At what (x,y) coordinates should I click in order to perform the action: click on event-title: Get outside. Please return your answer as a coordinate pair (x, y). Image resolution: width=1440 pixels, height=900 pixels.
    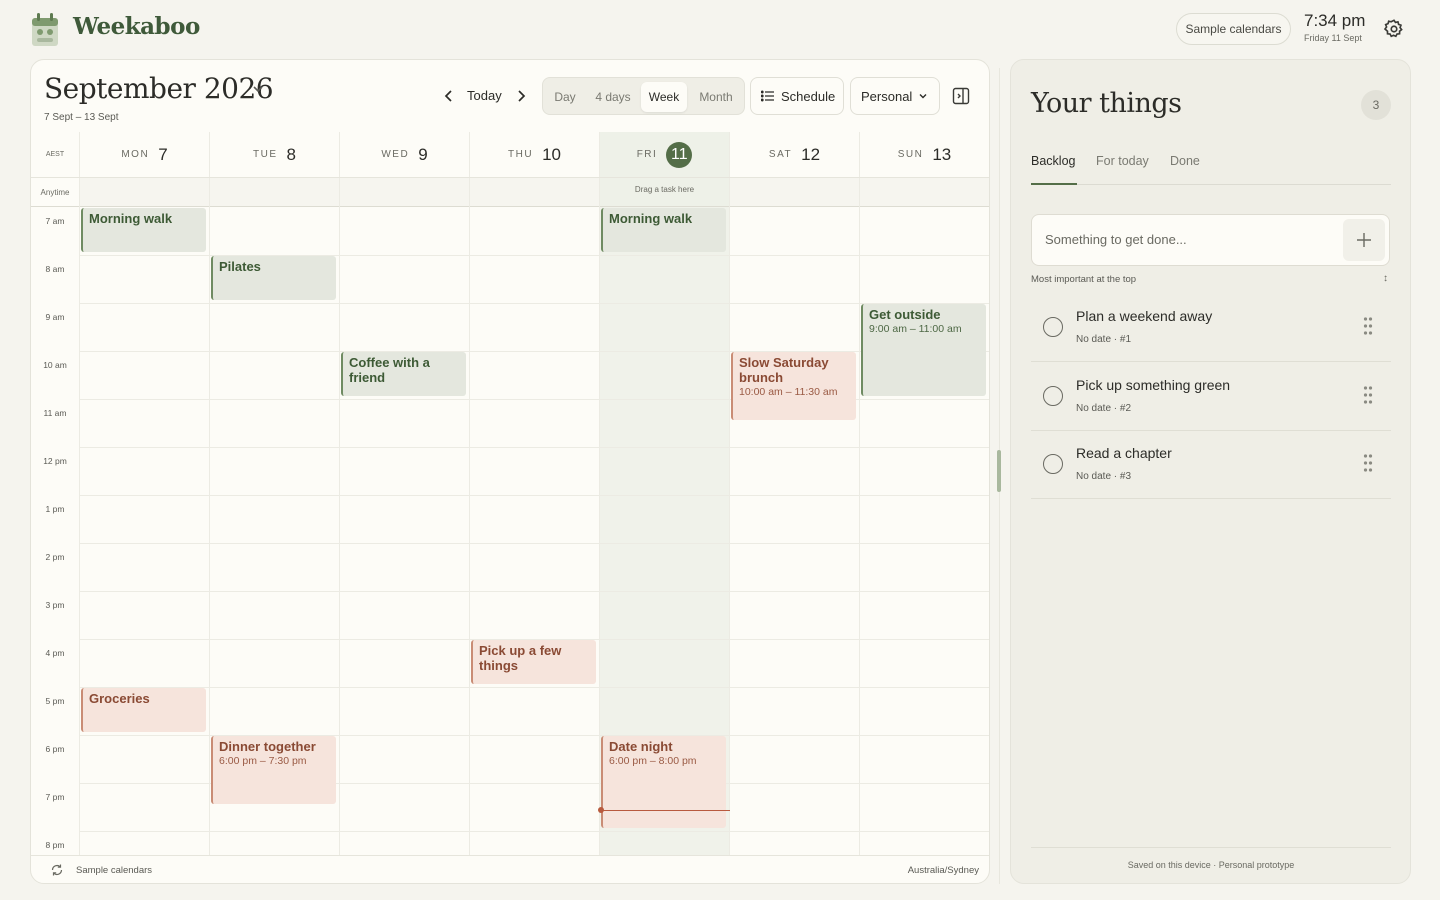
    Looking at the image, I should click on (905, 314).